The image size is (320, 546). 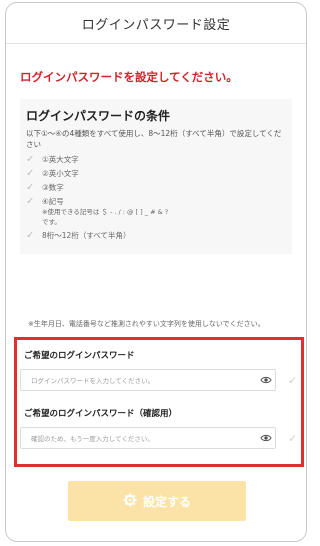 What do you see at coordinates (92, 439) in the screenshot?
I see `confirm-password-placeholder: 確認のため、もう一度入力してください。` at bounding box center [92, 439].